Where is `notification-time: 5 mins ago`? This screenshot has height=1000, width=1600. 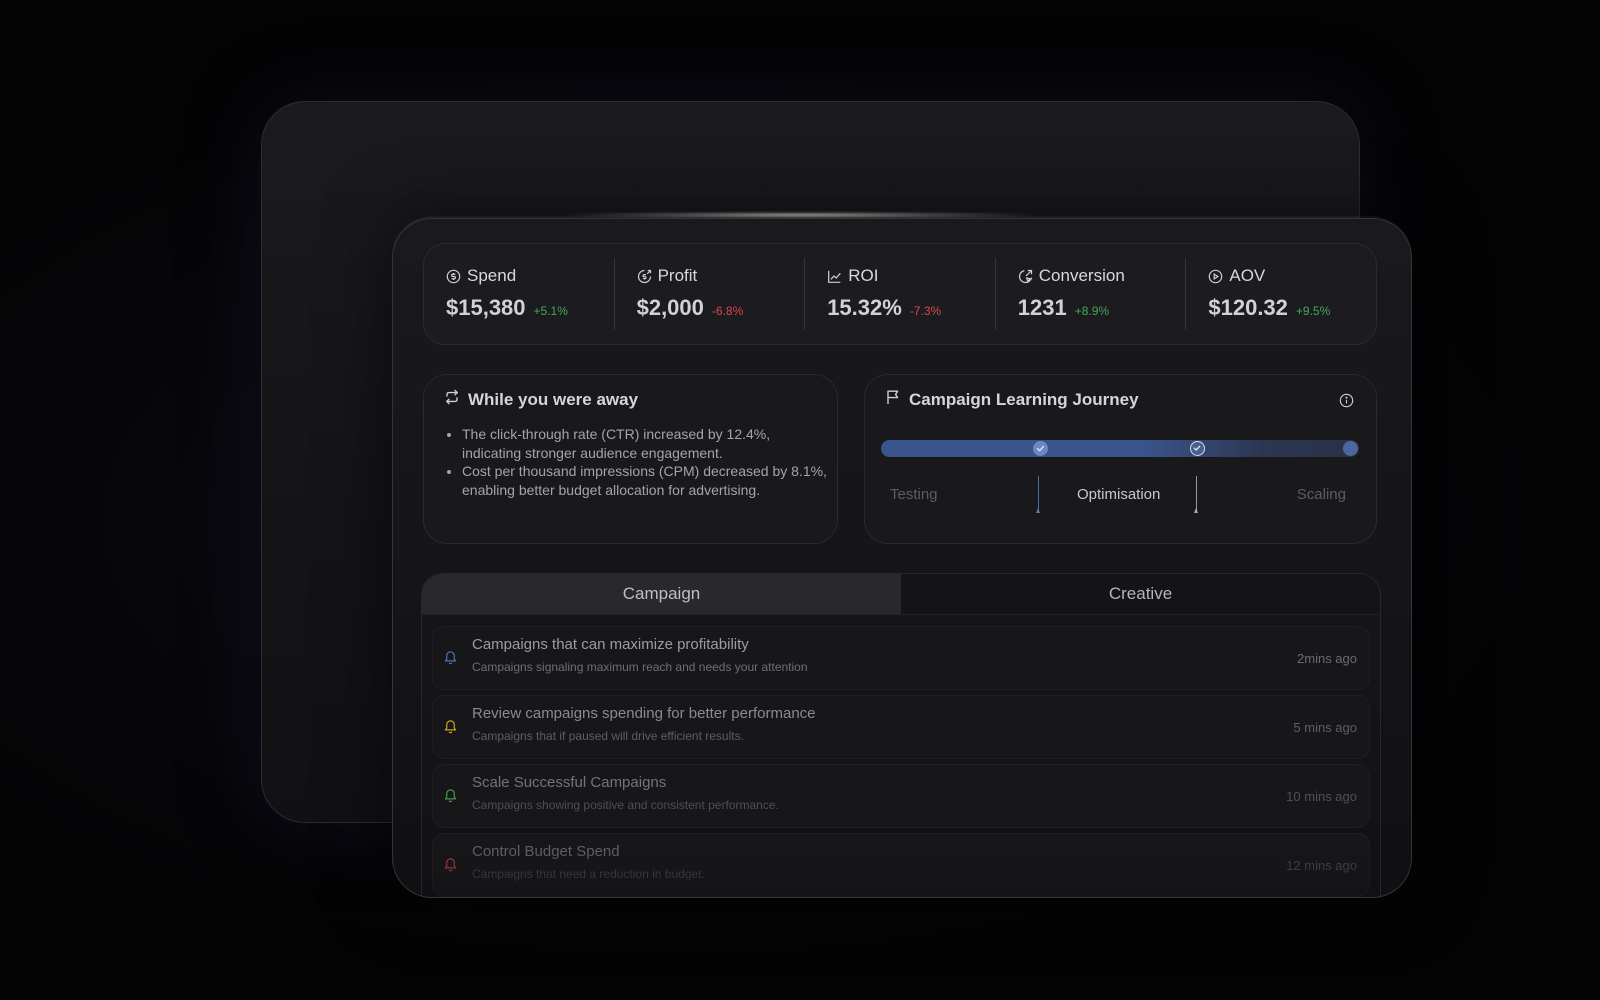
notification-time: 5 mins ago is located at coordinates (1325, 727).